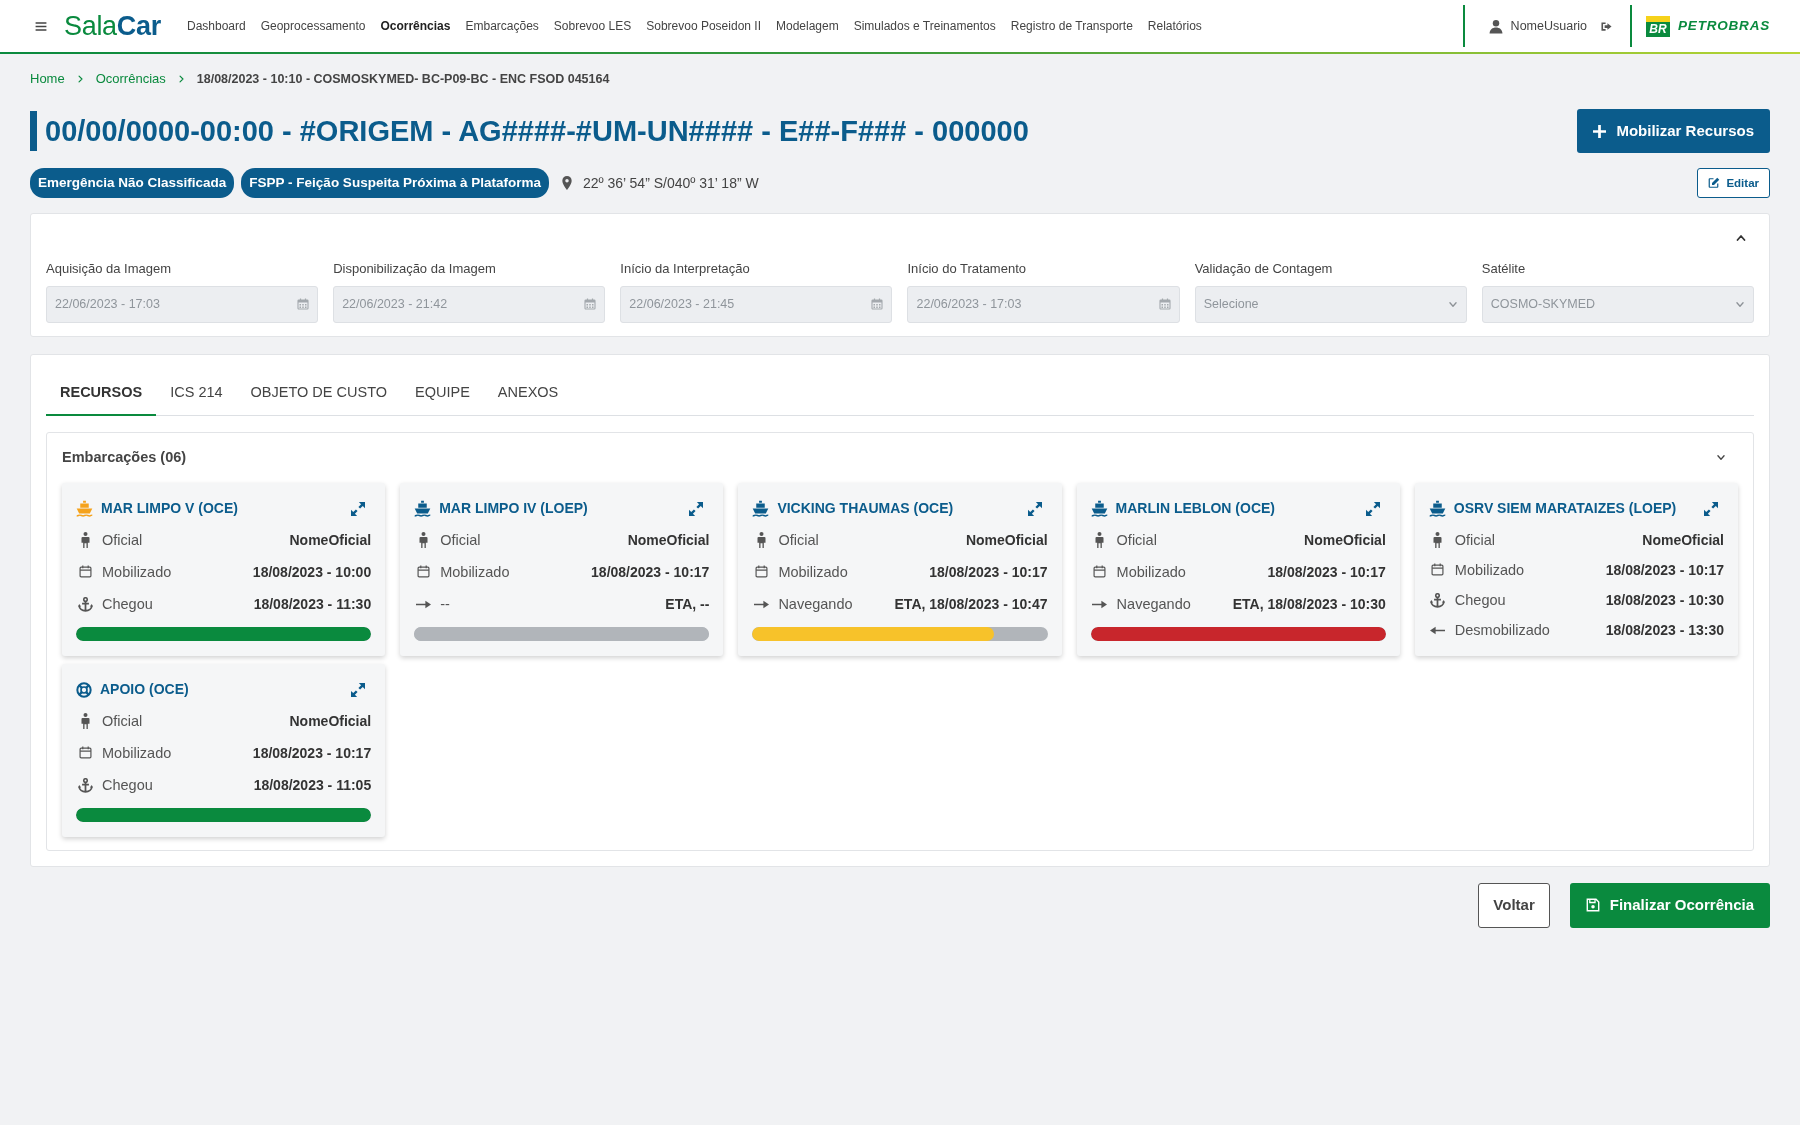 The width and height of the screenshot is (1800, 1125). What do you see at coordinates (1565, 508) in the screenshot?
I see `vessel-name: OSRV SIEM MARATAIZES (LOEP)` at bounding box center [1565, 508].